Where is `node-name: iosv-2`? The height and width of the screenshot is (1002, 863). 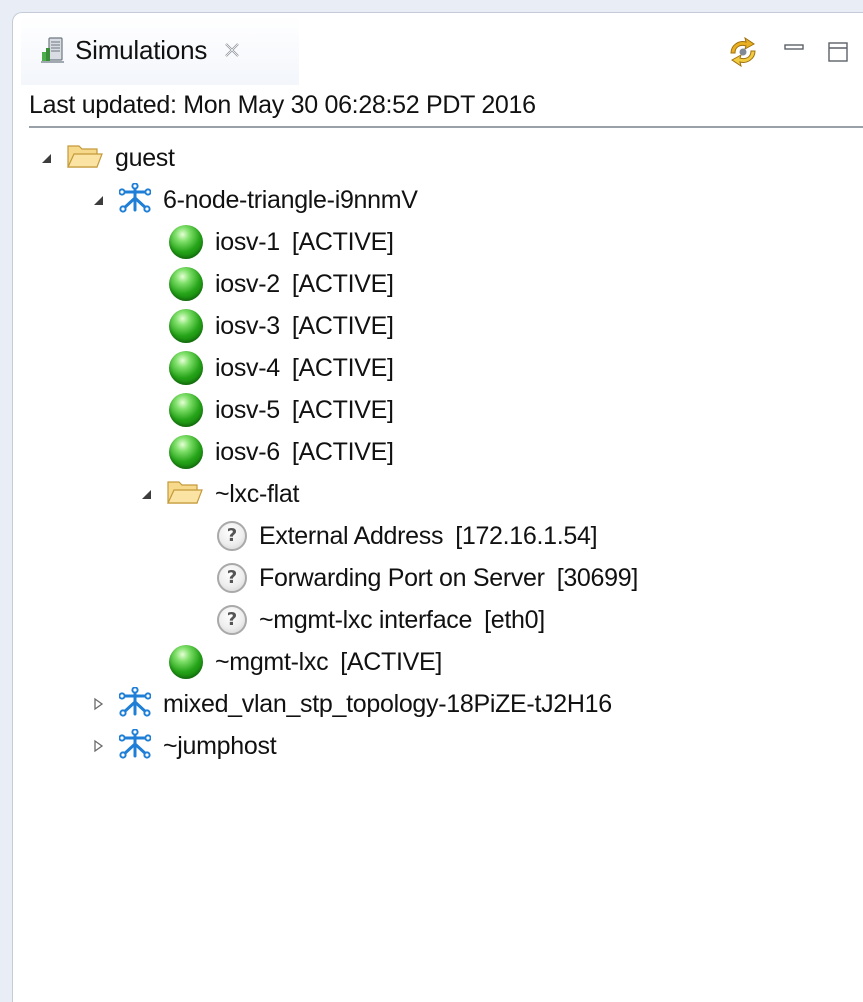
node-name: iosv-2 is located at coordinates (247, 283).